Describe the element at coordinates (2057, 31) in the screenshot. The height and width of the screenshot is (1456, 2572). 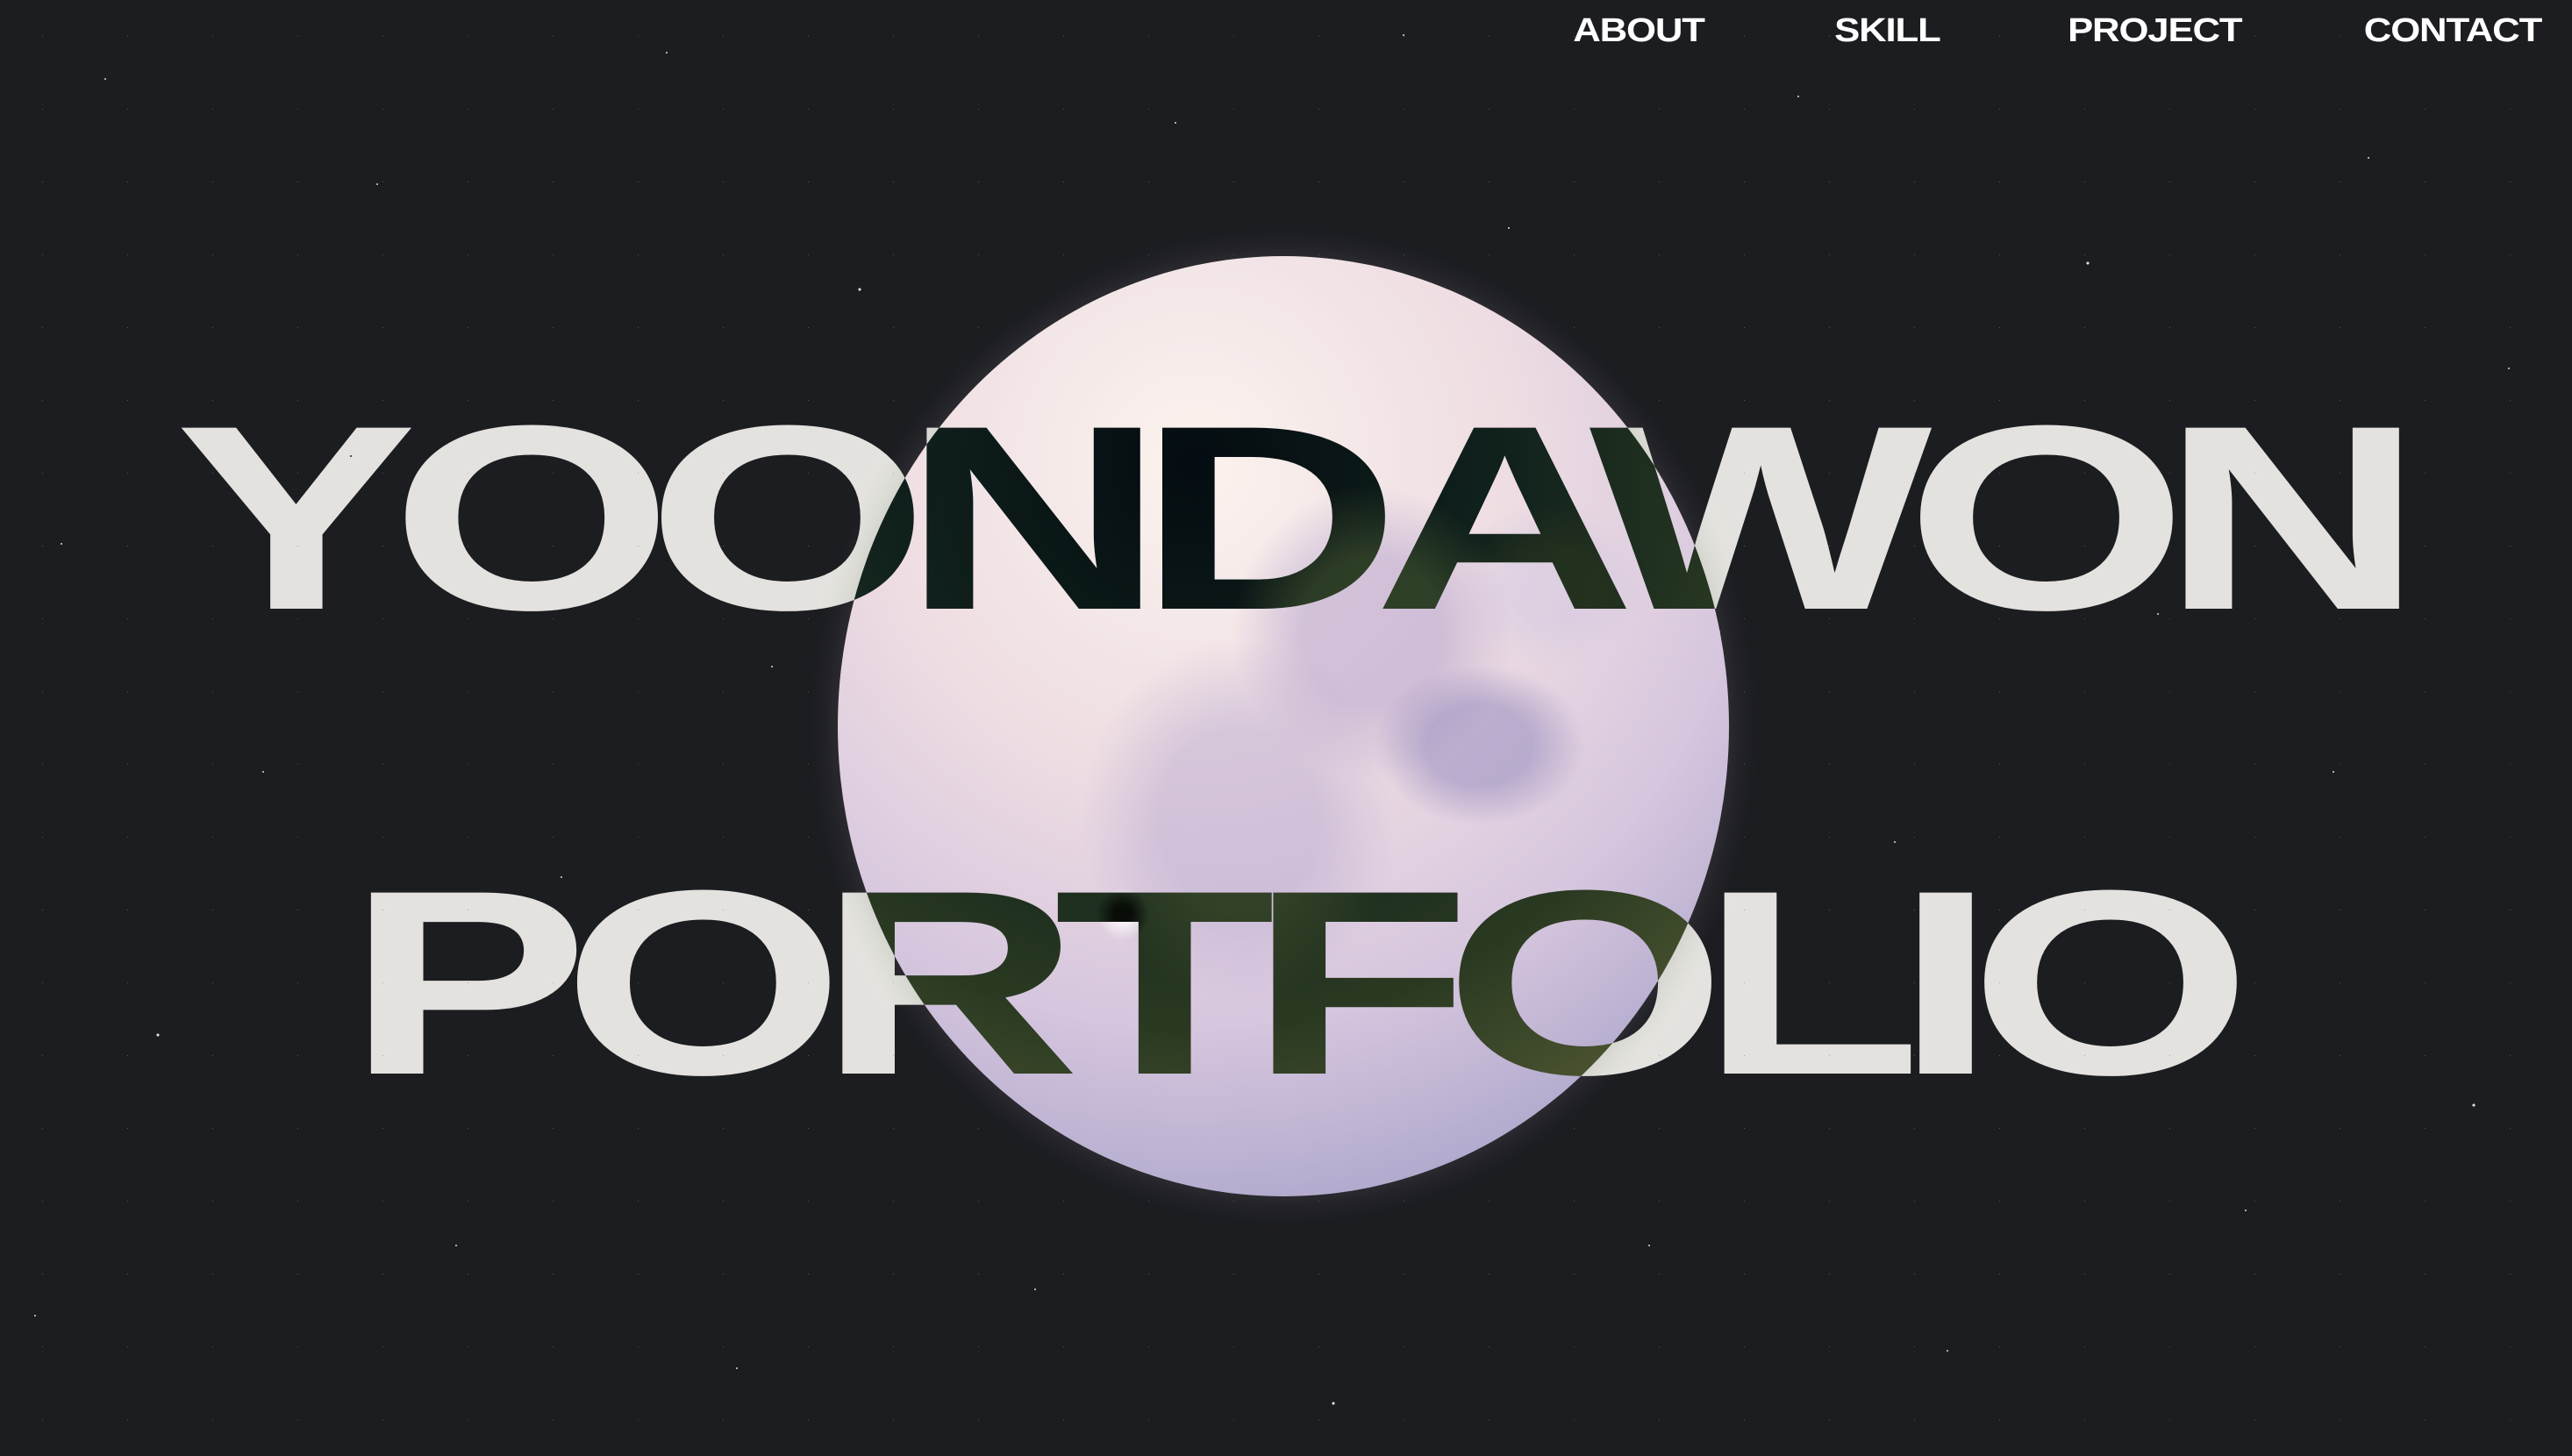
I see `main-nav: ABOUT SKILL PROJECT CONTACT` at that location.